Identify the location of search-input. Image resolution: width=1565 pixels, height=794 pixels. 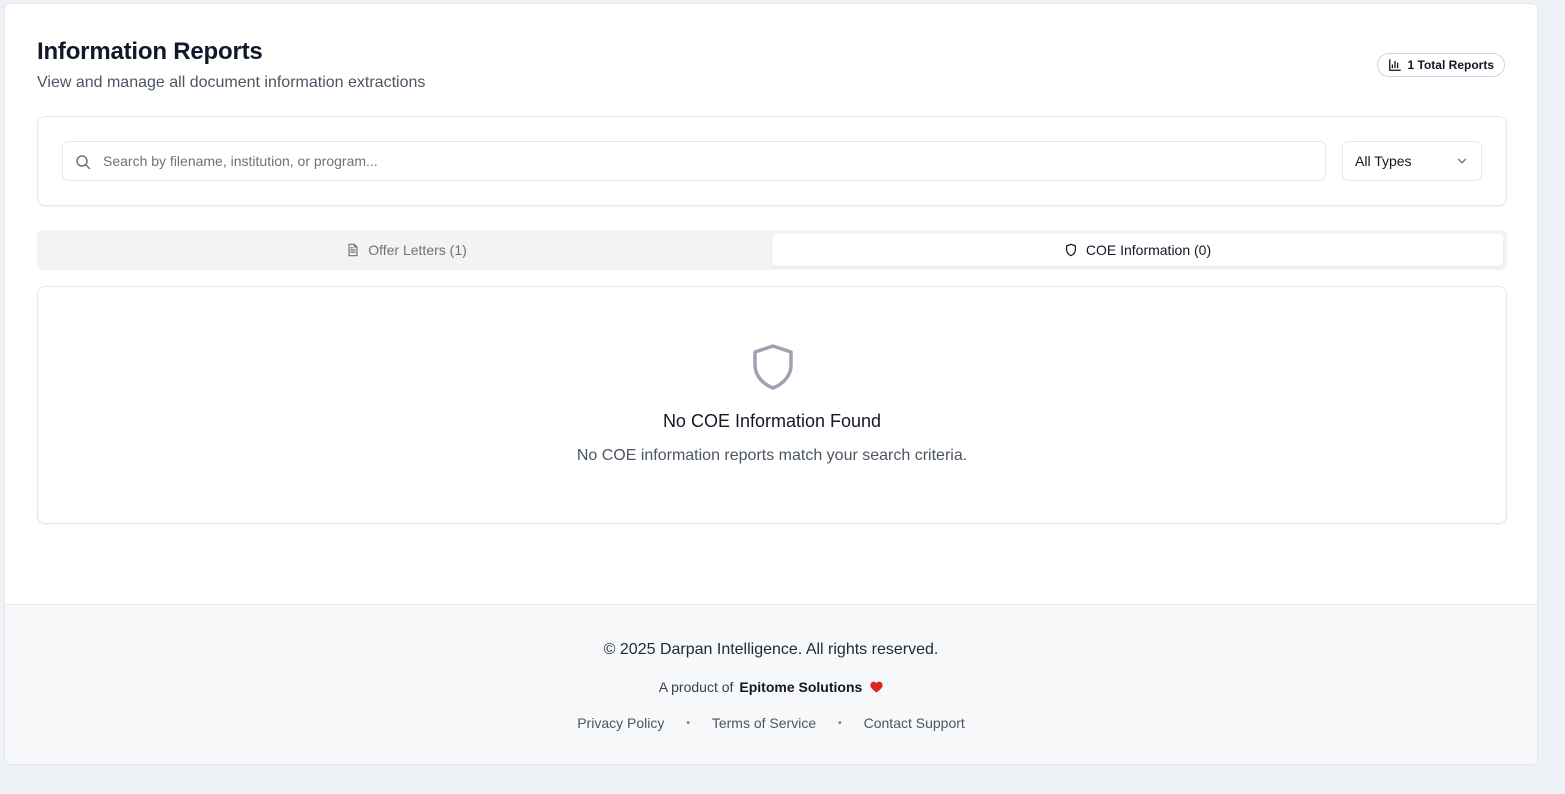
(694, 161).